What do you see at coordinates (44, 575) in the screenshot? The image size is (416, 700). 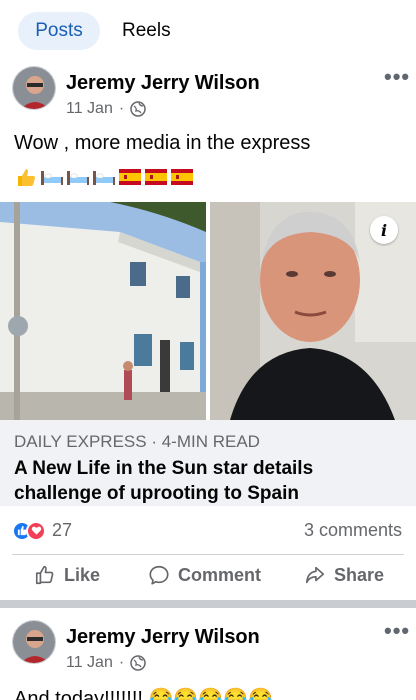 I see `thumbs-up-icon` at bounding box center [44, 575].